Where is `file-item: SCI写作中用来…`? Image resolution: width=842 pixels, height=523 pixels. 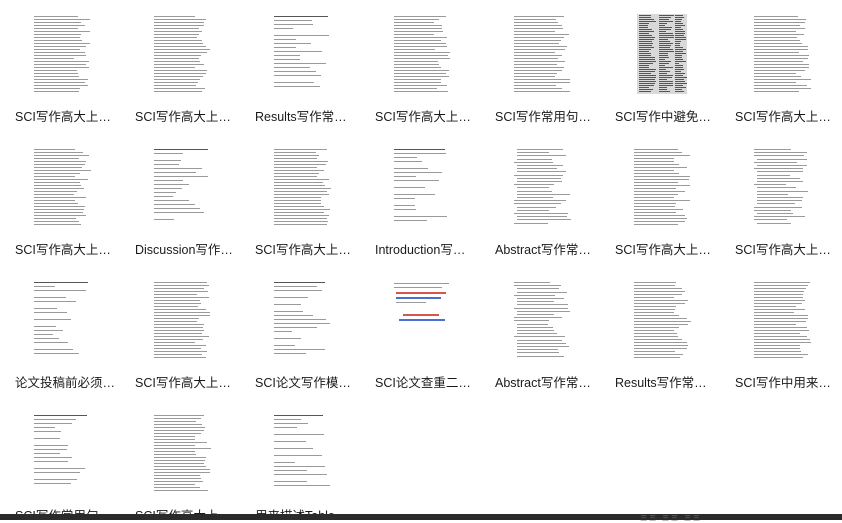 file-item: SCI写作中用来… is located at coordinates (780, 331).